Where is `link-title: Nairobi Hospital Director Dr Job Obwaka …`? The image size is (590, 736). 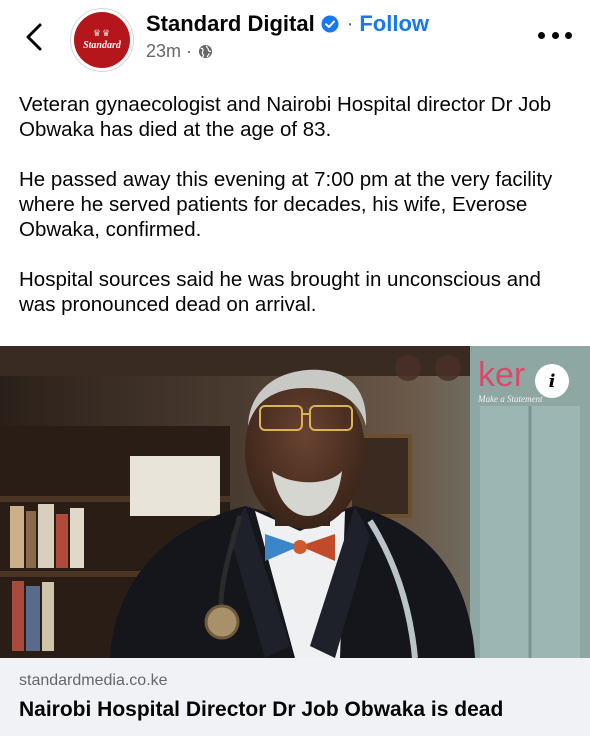
link-title: Nairobi Hospital Director Dr Job Obwaka … is located at coordinates (261, 710).